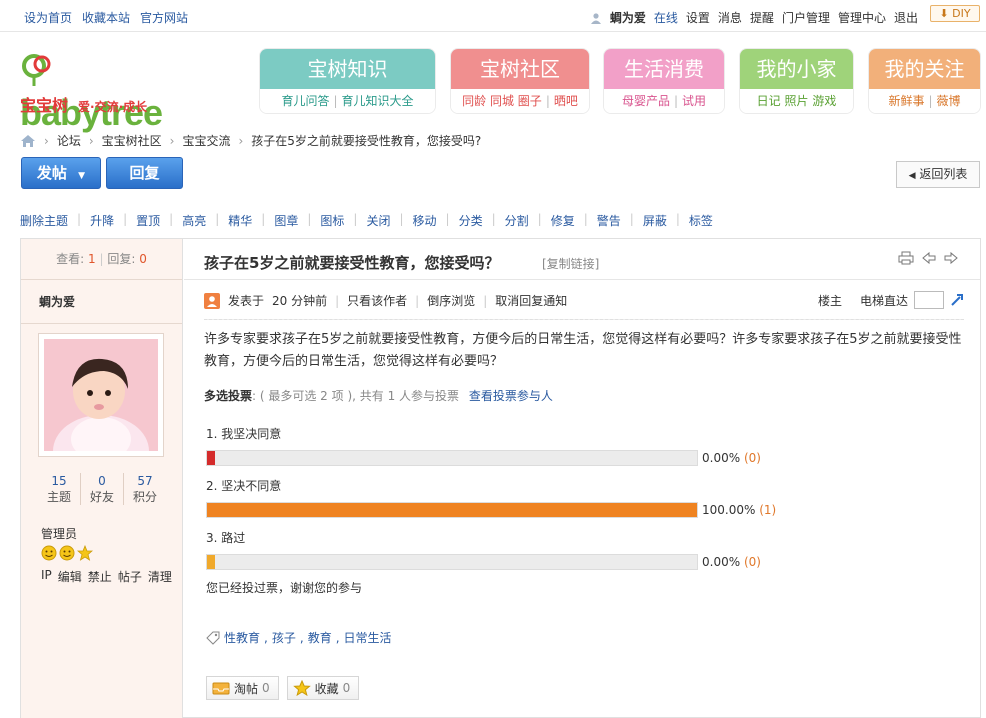 Image resolution: width=986 pixels, height=718 pixels. I want to click on bookmark-site-link: 收藏本站, so click(106, 17).